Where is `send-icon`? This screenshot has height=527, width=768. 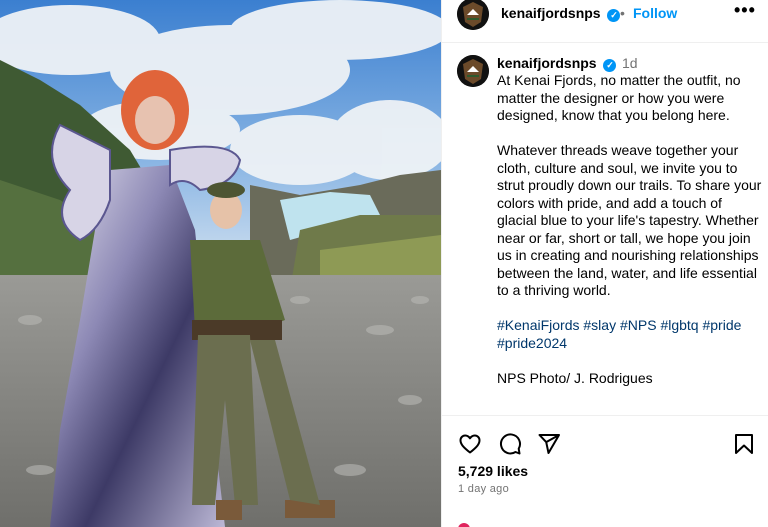
send-icon is located at coordinates (549, 444).